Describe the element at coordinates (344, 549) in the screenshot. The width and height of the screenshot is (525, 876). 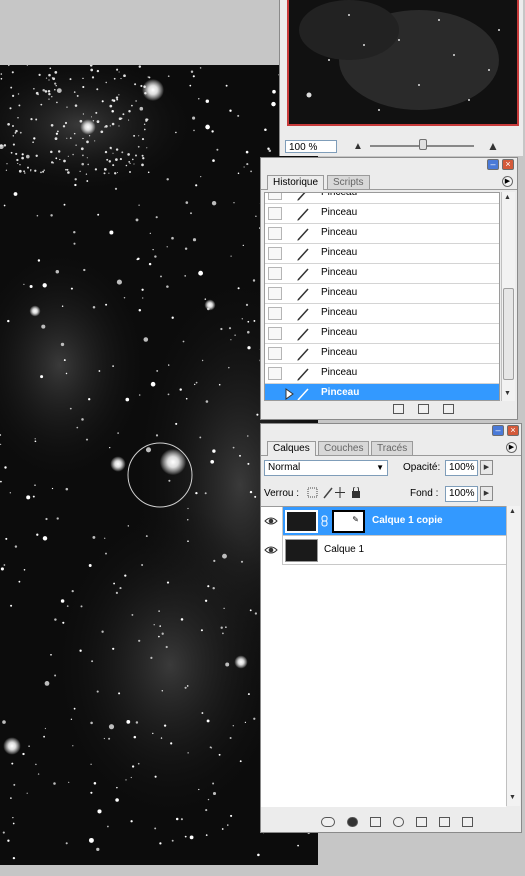
I see `layer-name: Calque 1` at that location.